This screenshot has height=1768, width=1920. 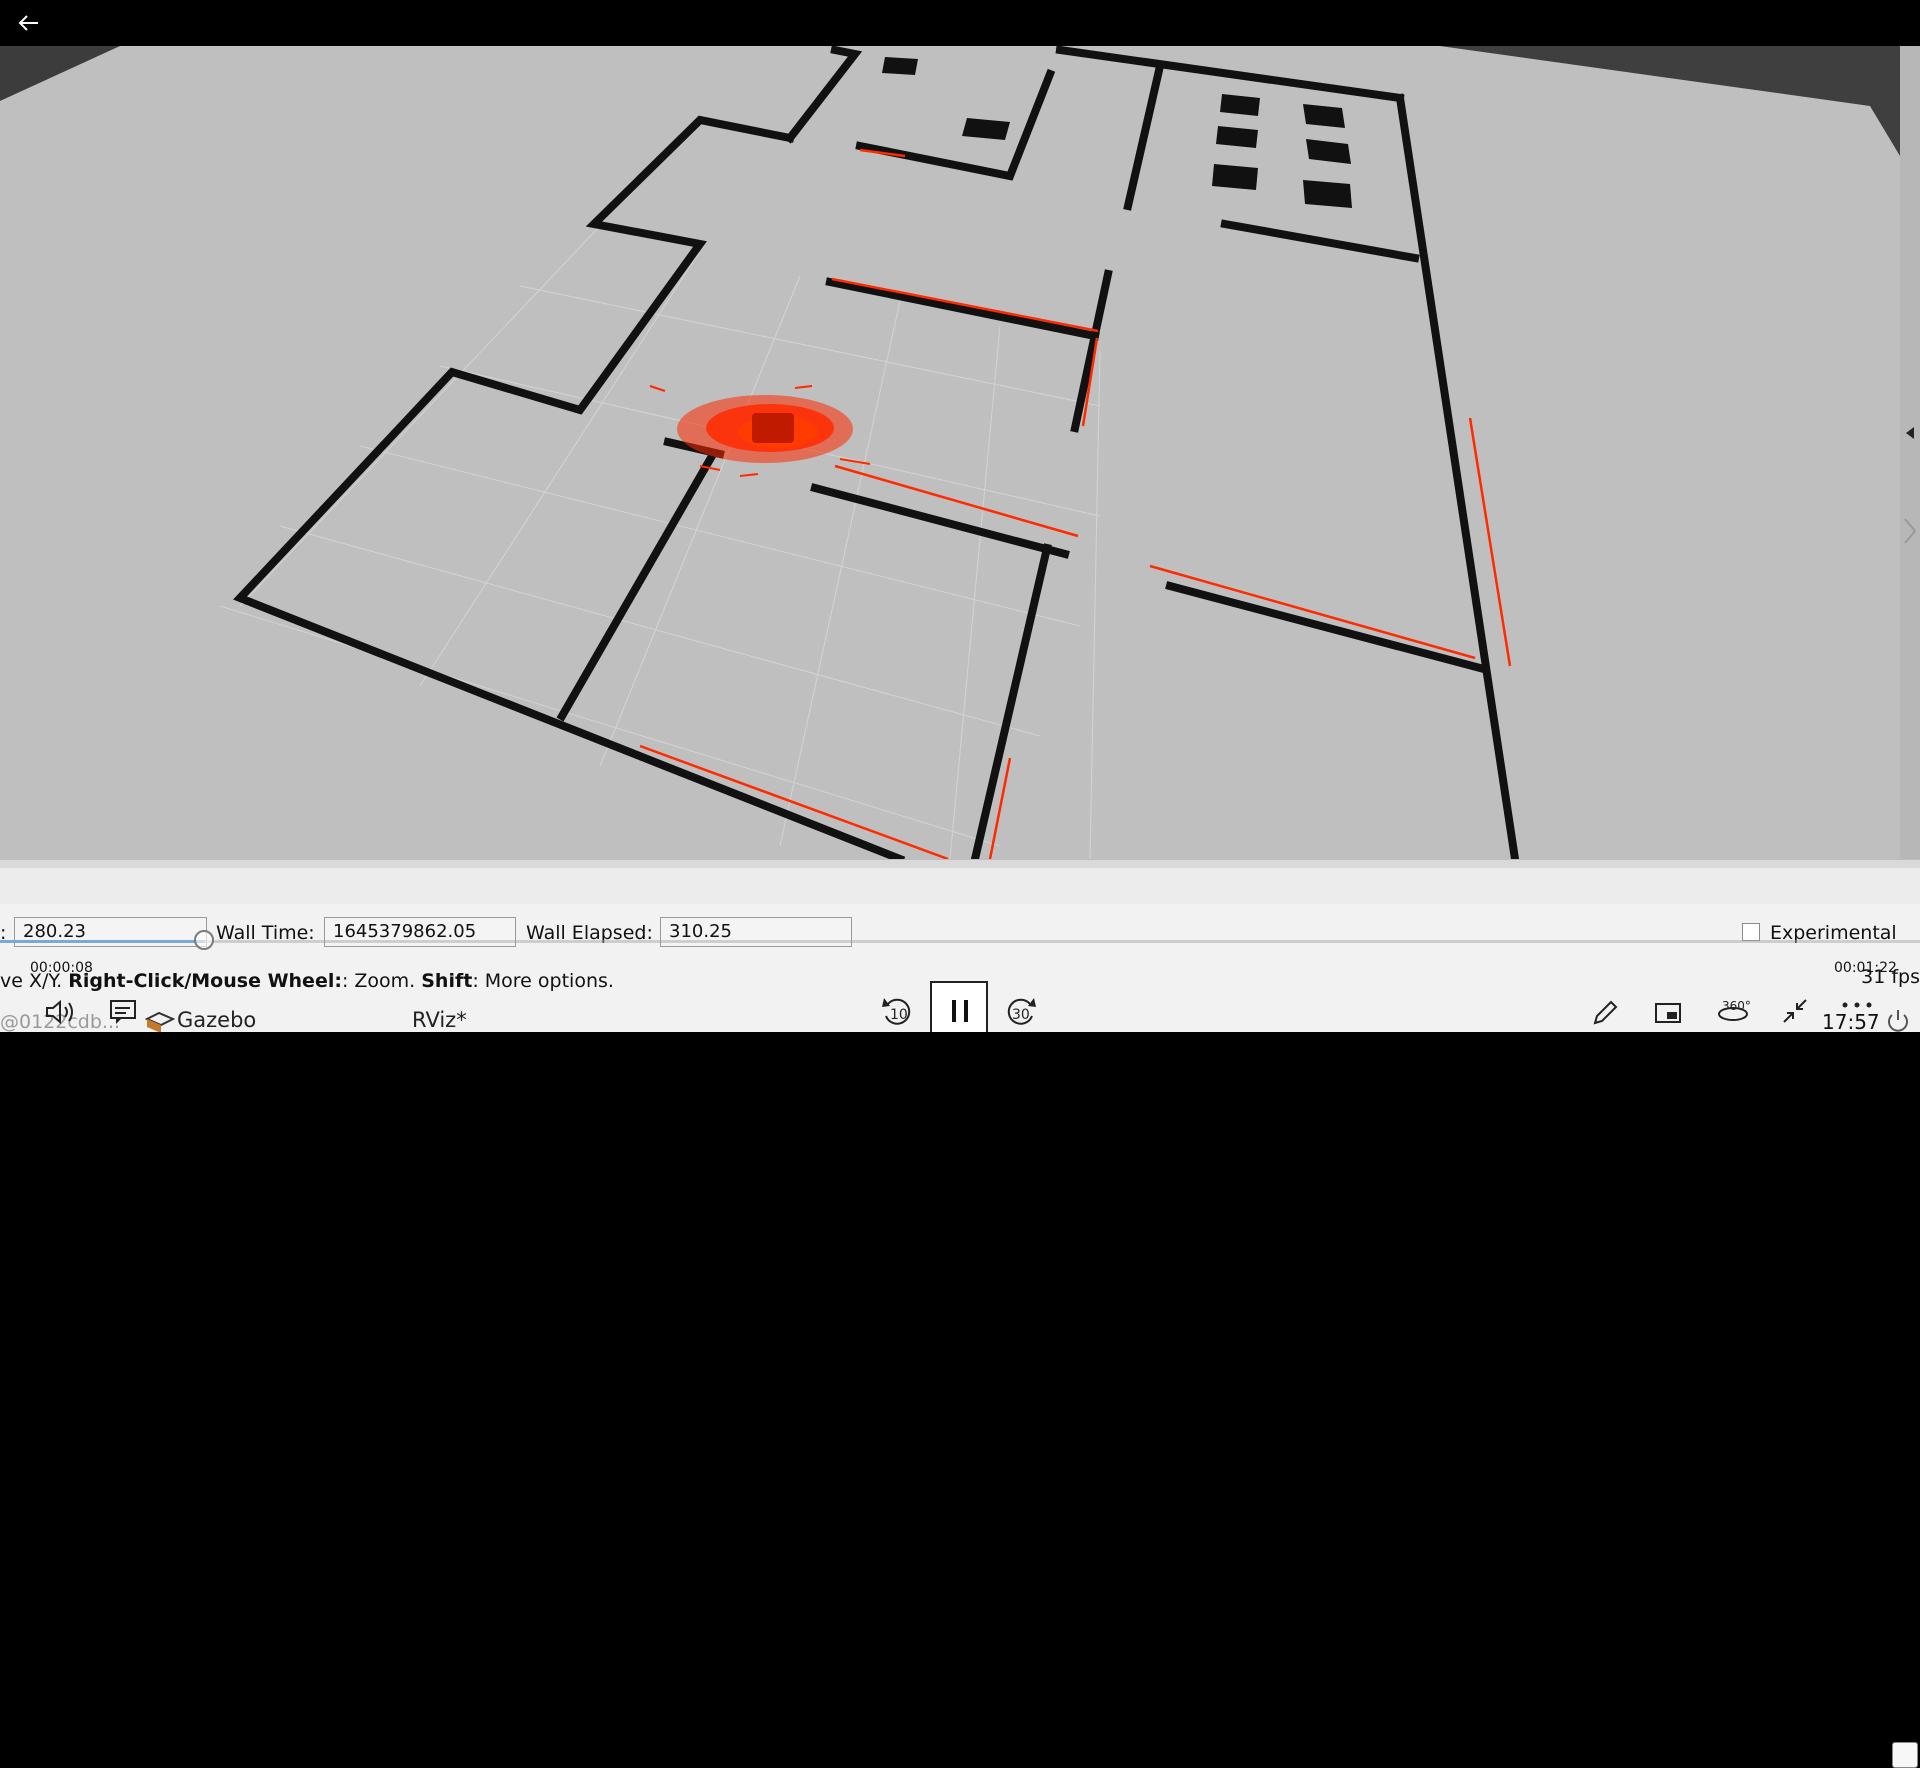 What do you see at coordinates (1605, 1013) in the screenshot?
I see `pencil-icon` at bounding box center [1605, 1013].